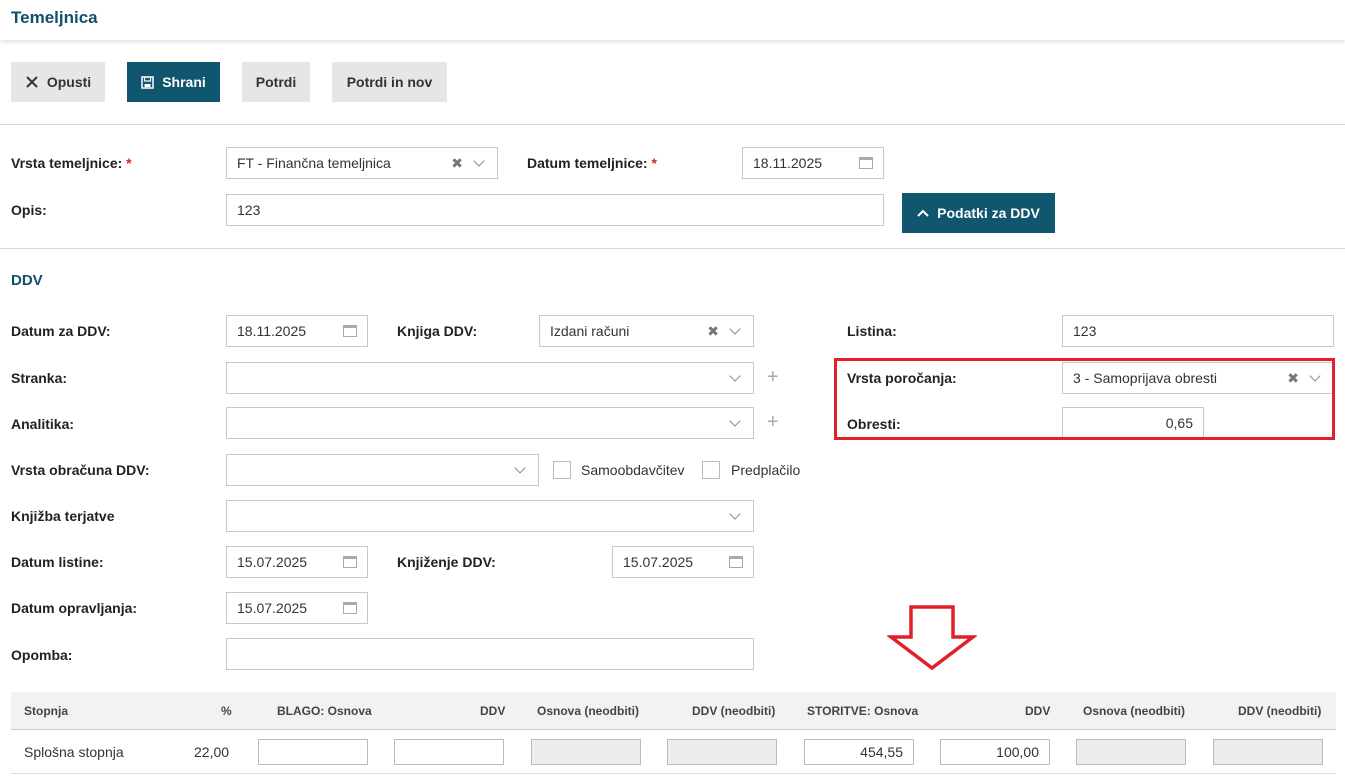  I want to click on stranka-select, so click(490, 378).